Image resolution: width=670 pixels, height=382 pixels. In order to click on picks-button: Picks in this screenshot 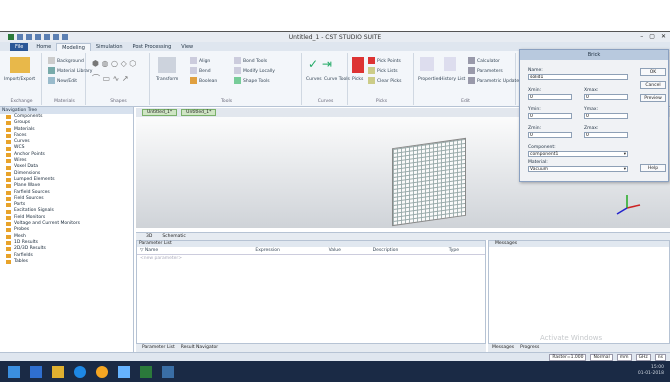, I will do `click(357, 79)`.